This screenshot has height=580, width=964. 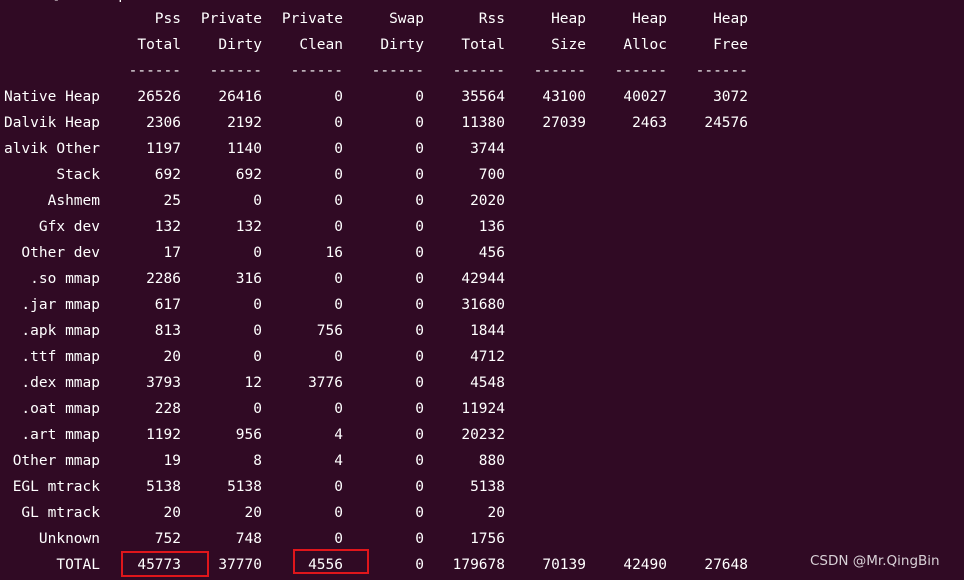 What do you see at coordinates (478, 565) in the screenshot?
I see `table-row-rss-total: 179678` at bounding box center [478, 565].